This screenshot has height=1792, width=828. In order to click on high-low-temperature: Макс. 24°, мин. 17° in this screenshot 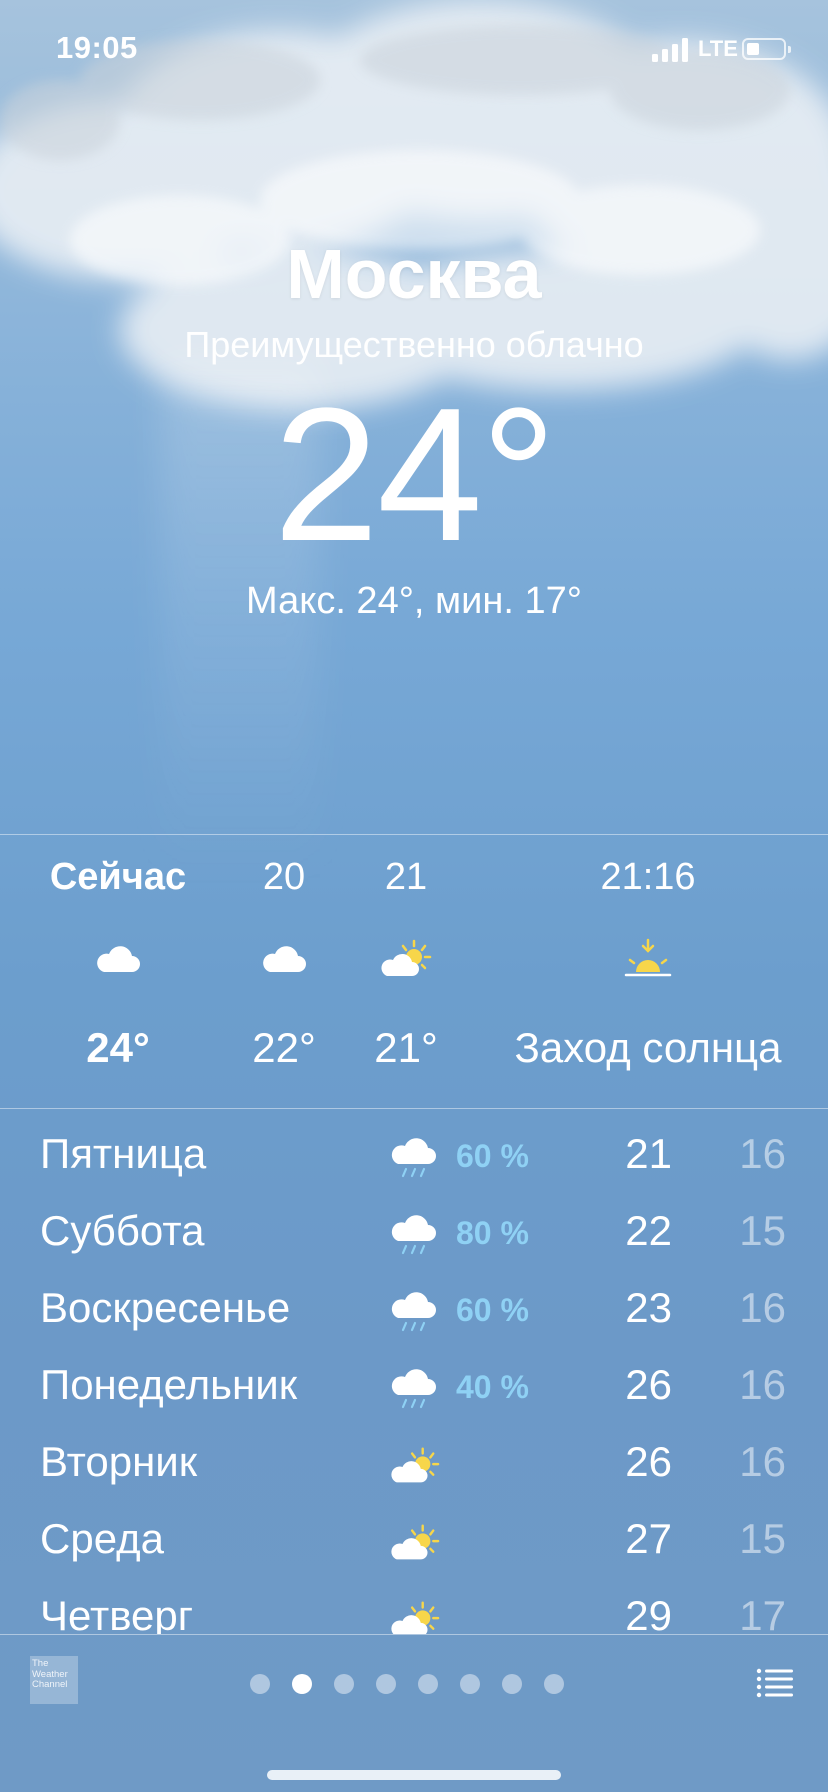, I will do `click(414, 601)`.